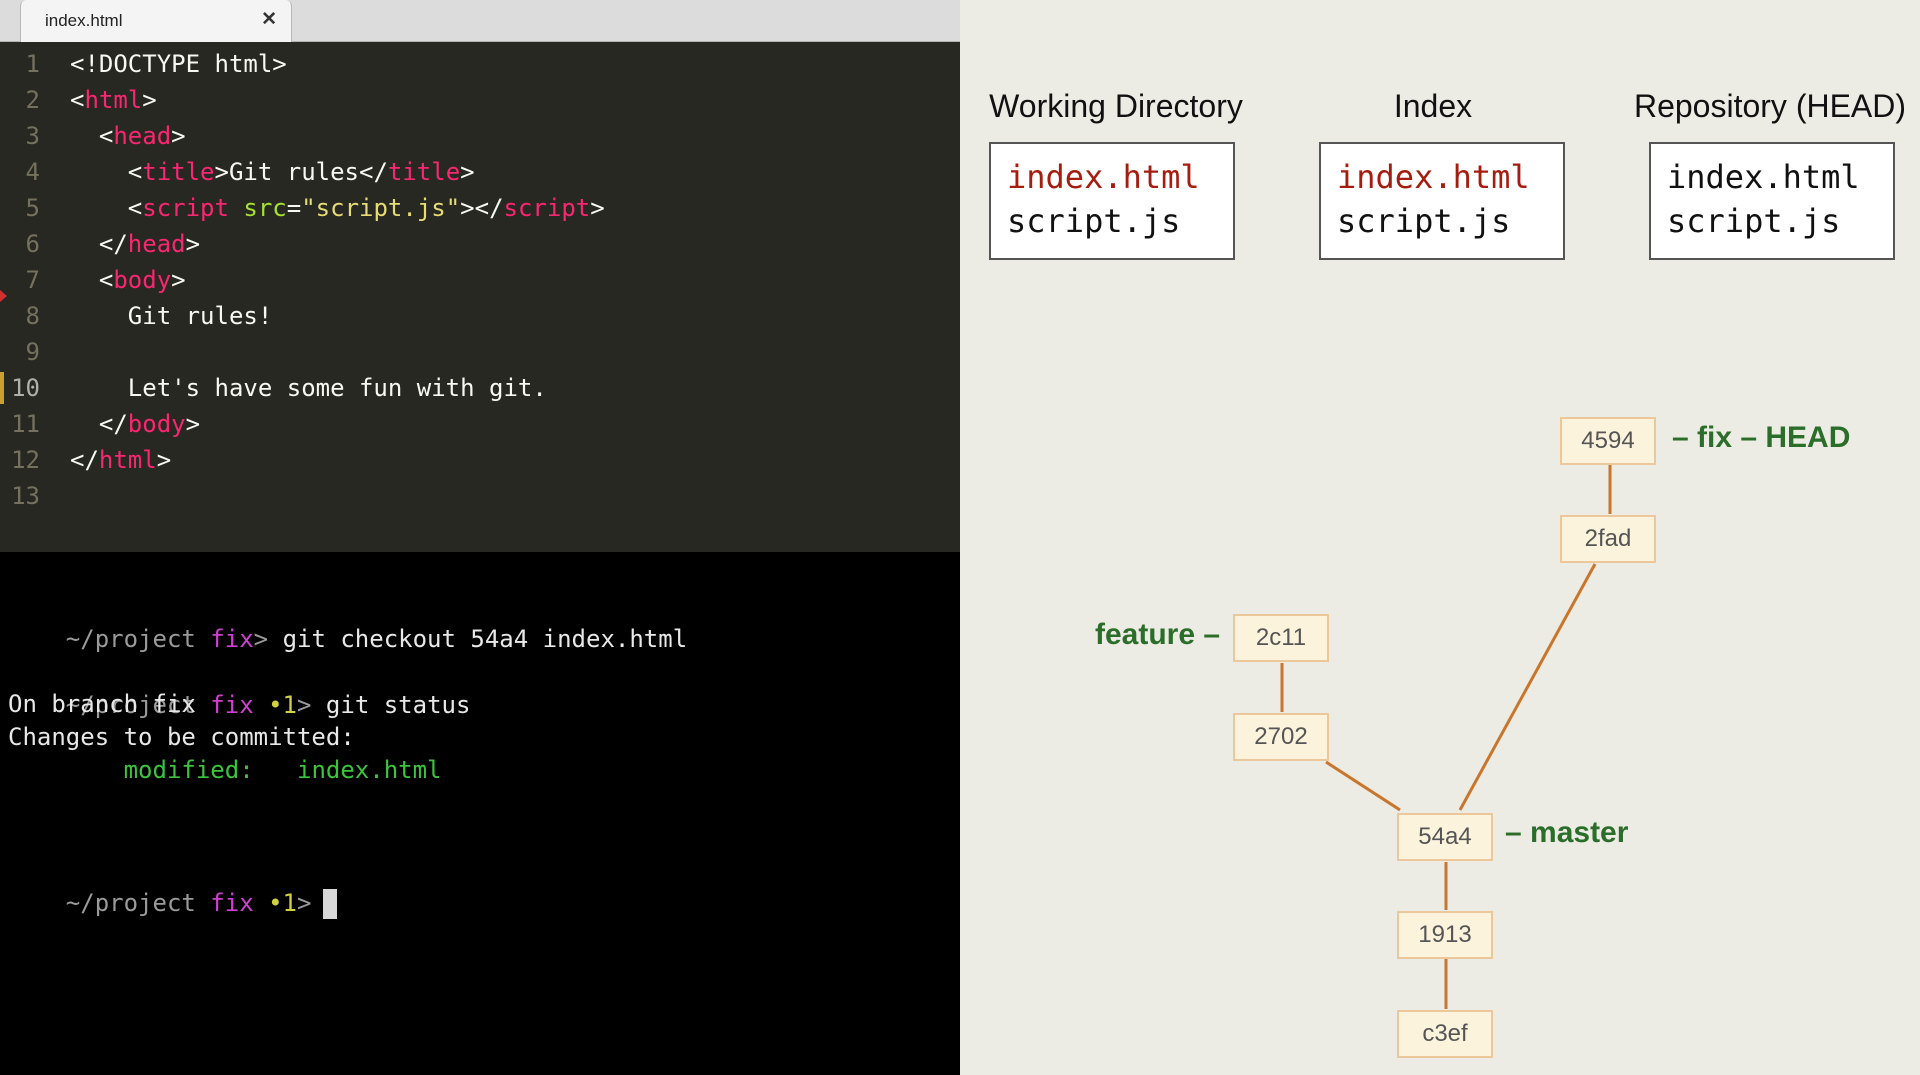 This screenshot has width=1920, height=1075. Describe the element at coordinates (32, 208) in the screenshot. I see `line-number: 5` at that location.